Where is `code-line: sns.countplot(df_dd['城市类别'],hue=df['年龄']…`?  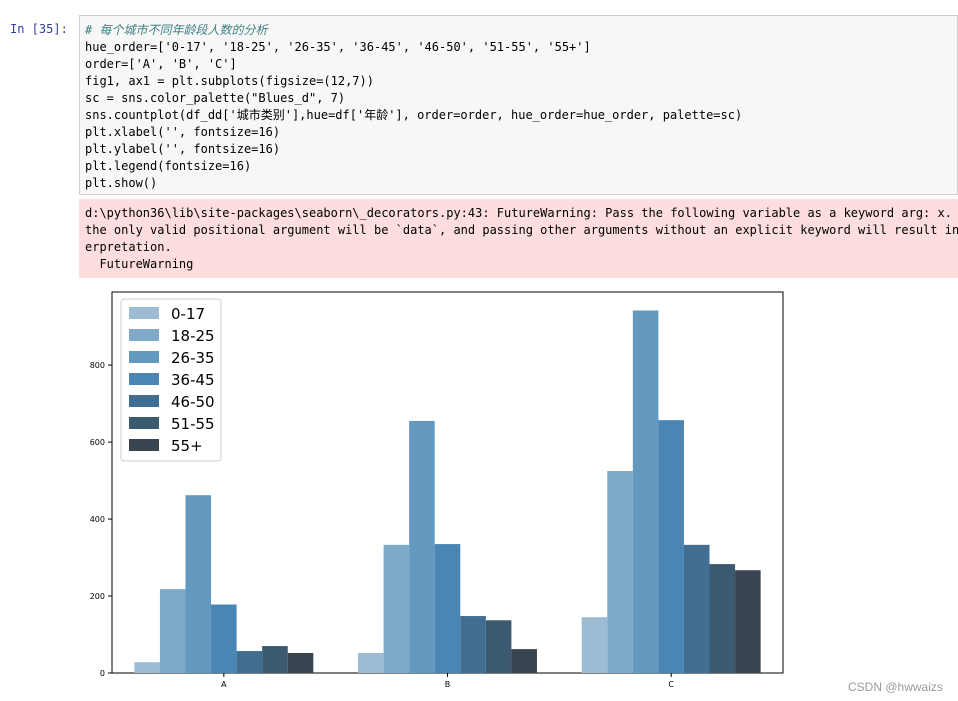
code-line: sns.countplot(df_dd['城市类别'],hue=df['年龄']… is located at coordinates (414, 115).